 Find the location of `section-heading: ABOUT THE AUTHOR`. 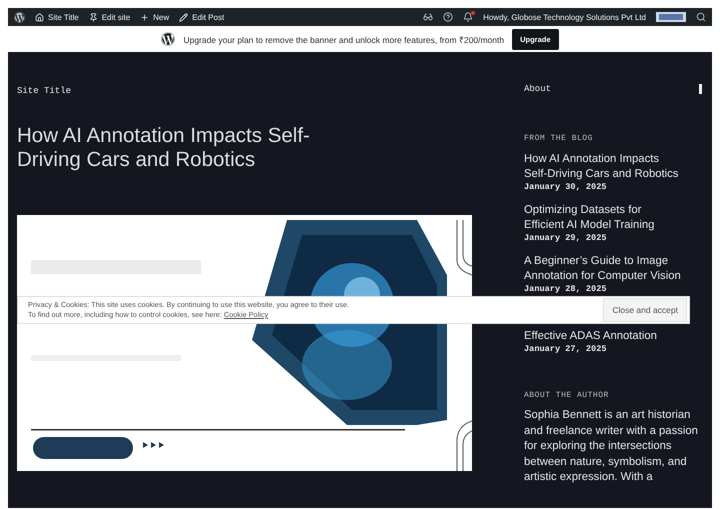

section-heading: ABOUT THE AUTHOR is located at coordinates (567, 395).